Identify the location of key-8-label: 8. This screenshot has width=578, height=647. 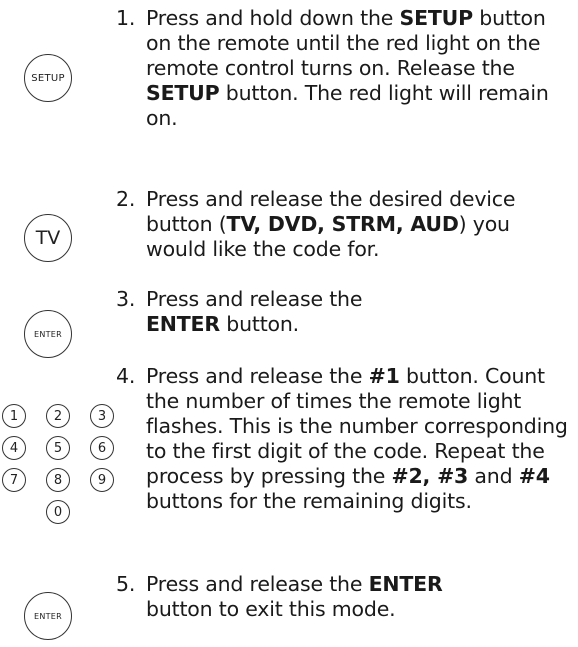
(58, 480).